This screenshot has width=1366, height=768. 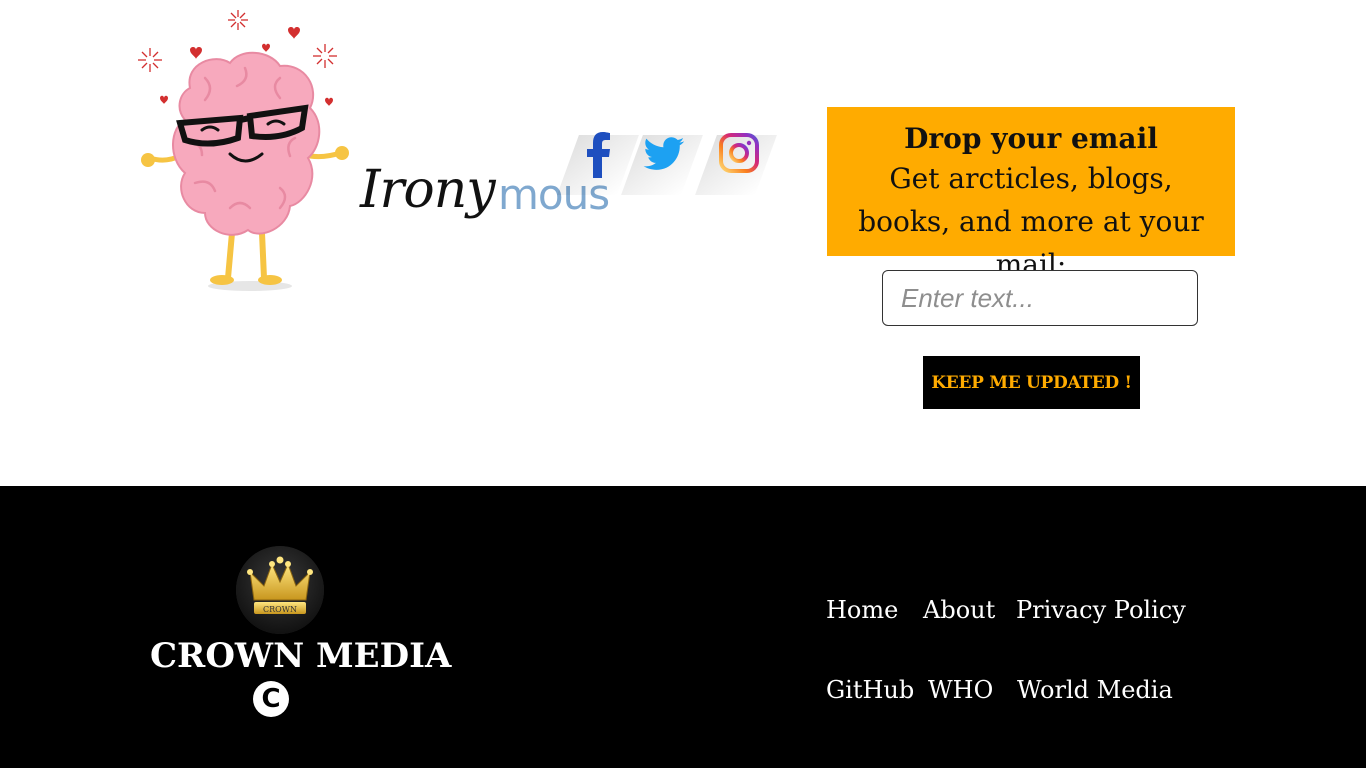 I want to click on keep-me-updated-button: KEEP ME UPDATED !, so click(x=1031, y=382).